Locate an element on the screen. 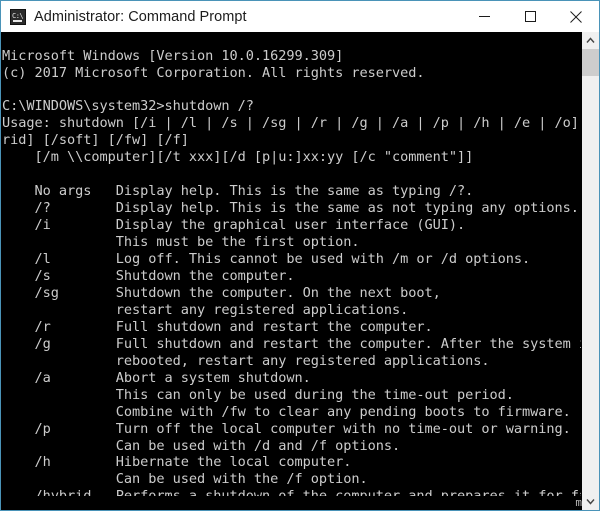  vertical-scrollbar is located at coordinates (590, 271).